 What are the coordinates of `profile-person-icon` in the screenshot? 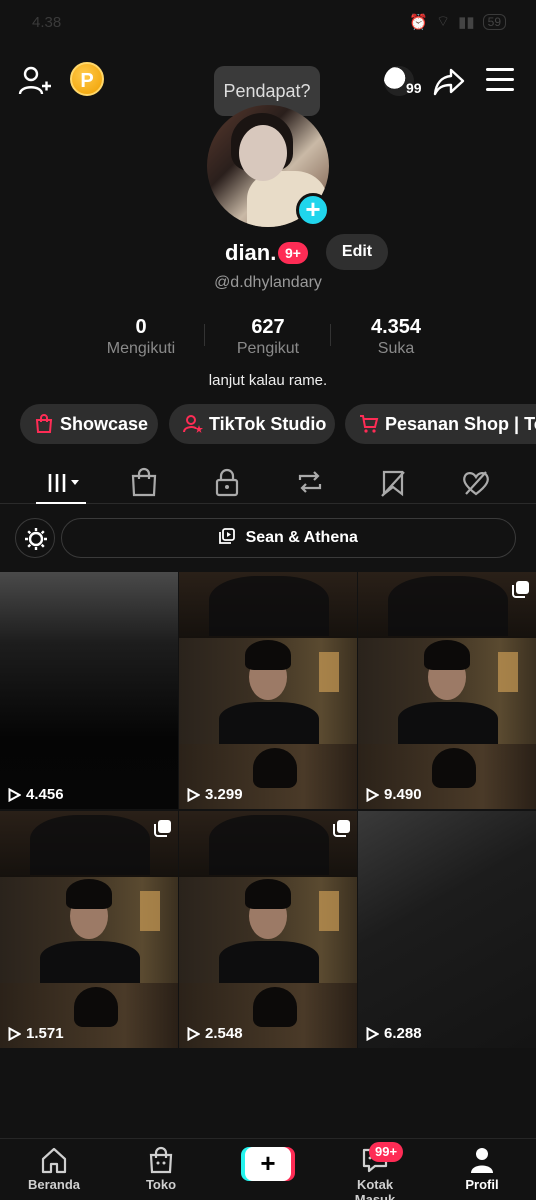 It's located at (482, 1160).